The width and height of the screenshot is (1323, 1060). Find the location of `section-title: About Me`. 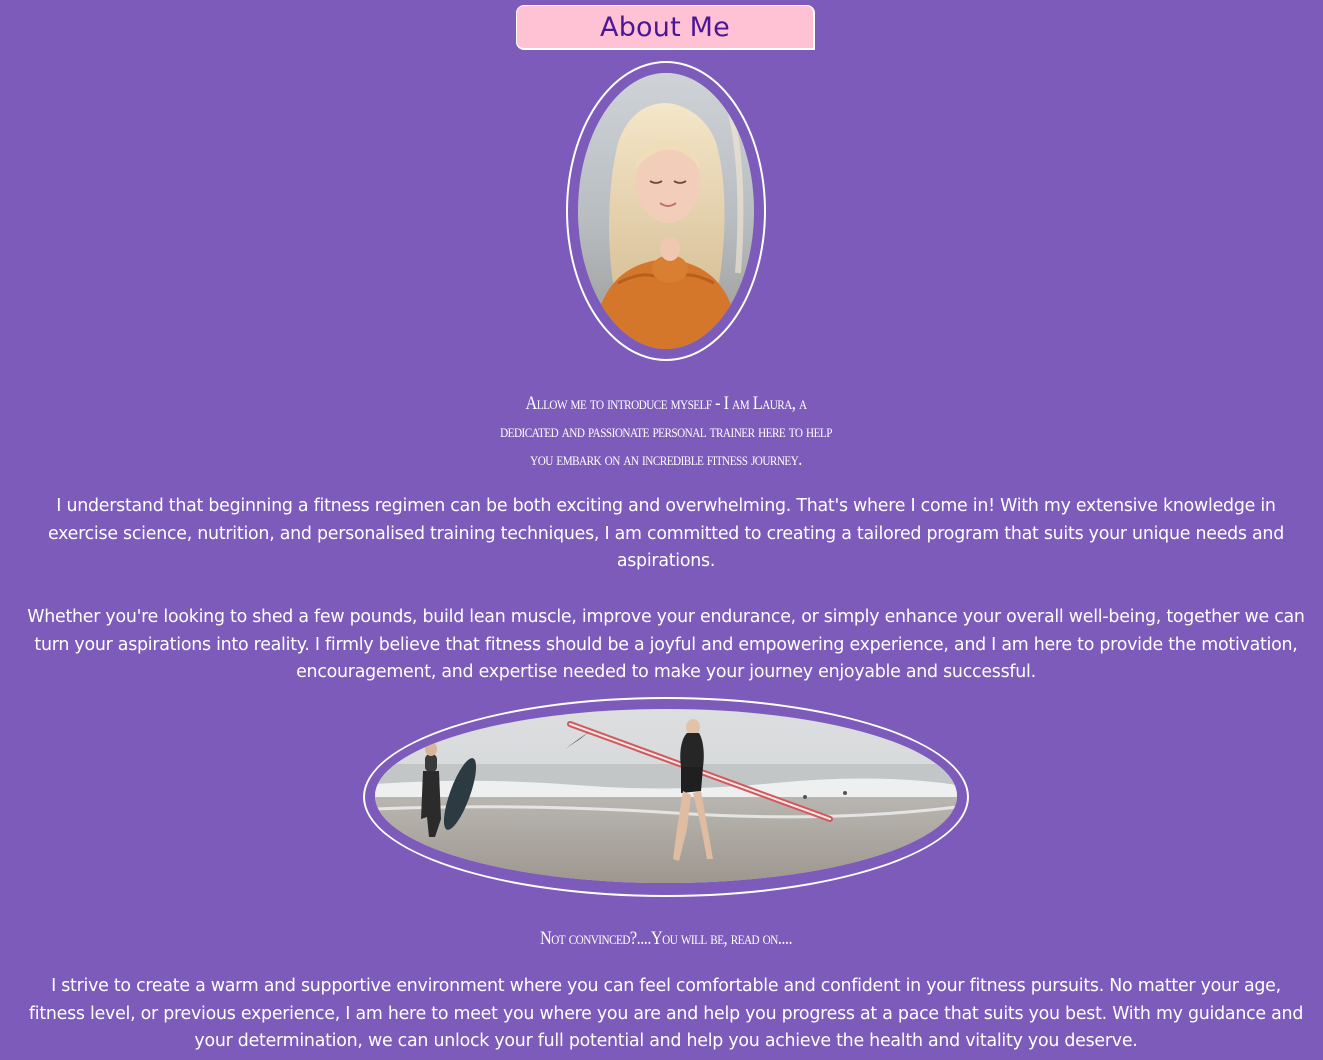

section-title: About Me is located at coordinates (665, 27).